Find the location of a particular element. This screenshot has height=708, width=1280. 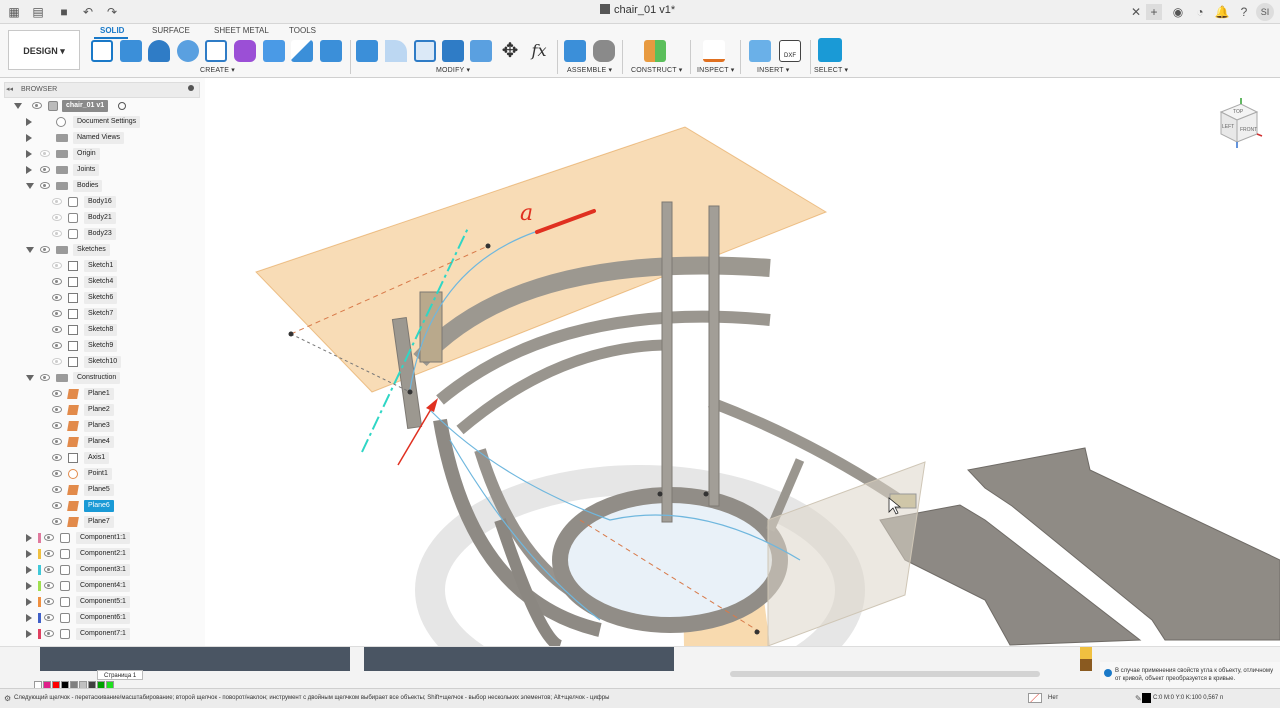

workspace-switcher-button: DESIGN ▾ is located at coordinates (44, 50).